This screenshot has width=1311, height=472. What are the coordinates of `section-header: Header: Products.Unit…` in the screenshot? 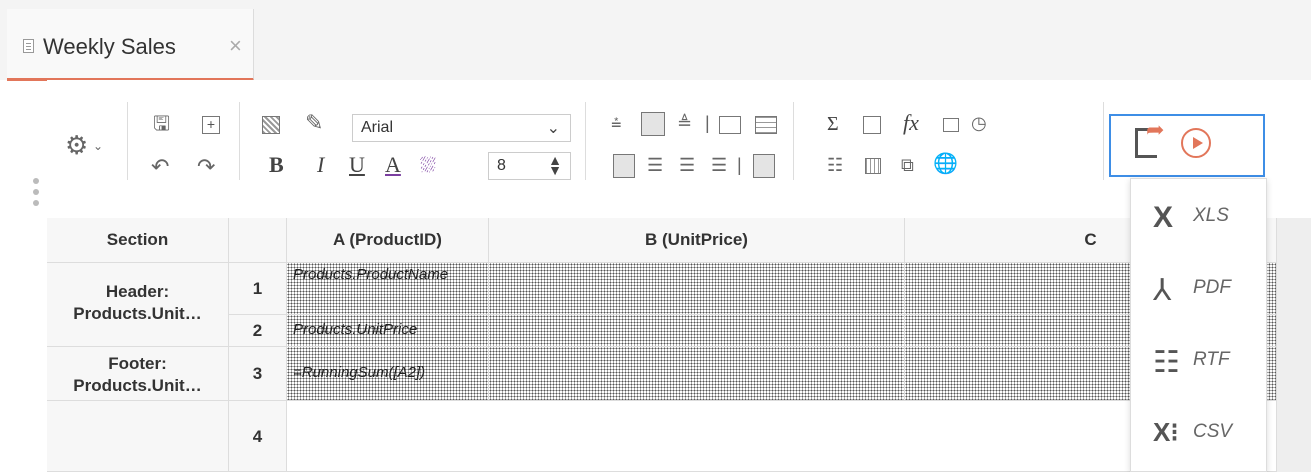 It's located at (138, 305).